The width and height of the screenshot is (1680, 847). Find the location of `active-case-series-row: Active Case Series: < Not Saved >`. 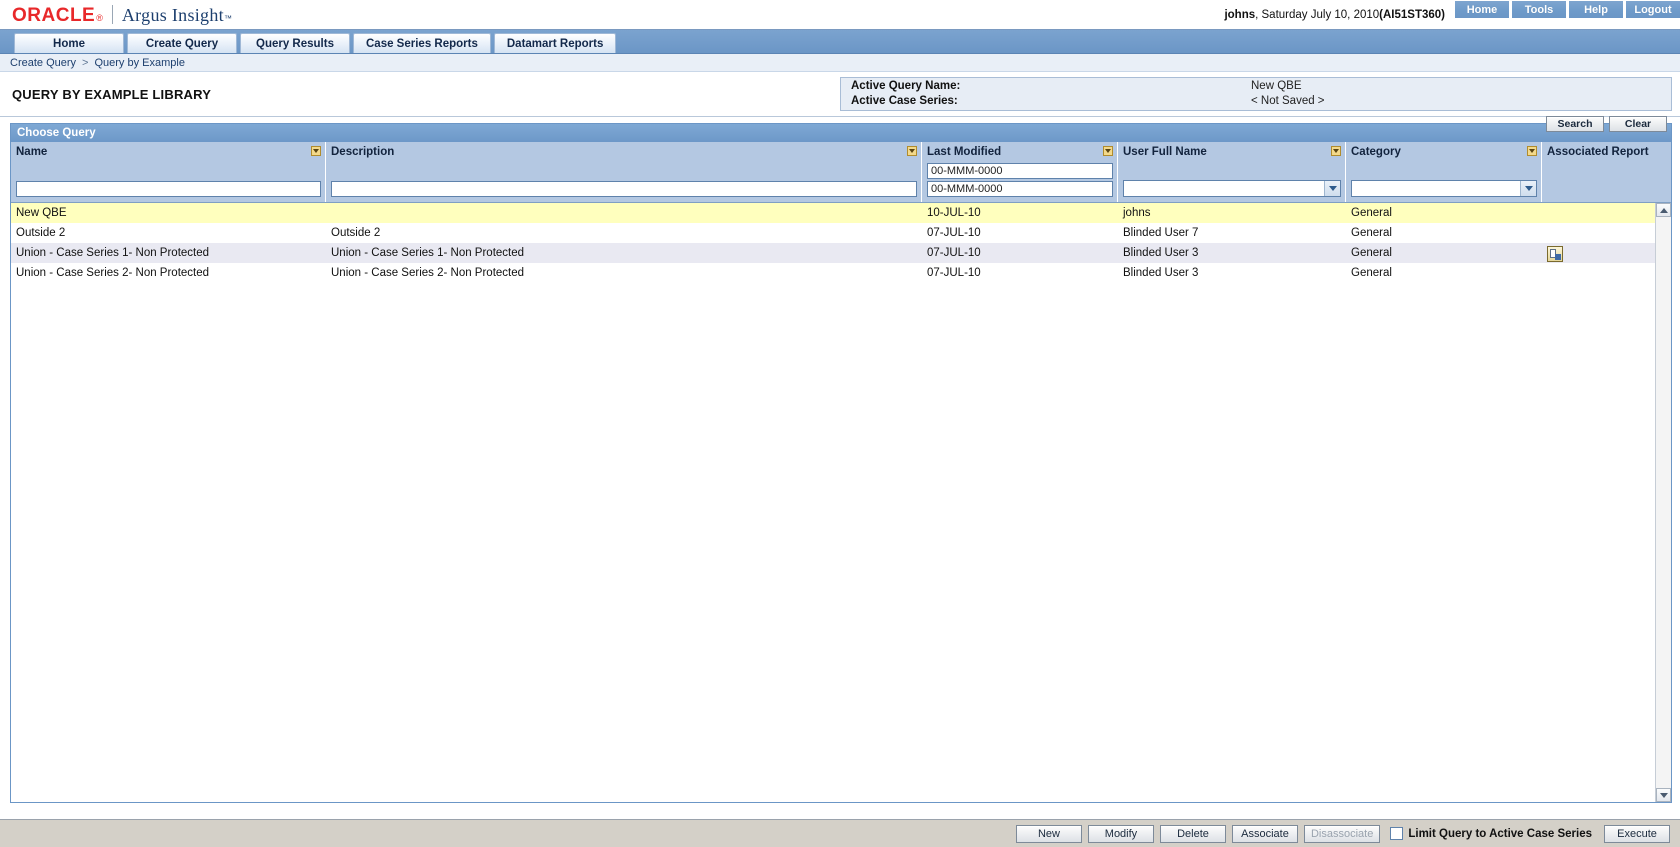

active-case-series-row: Active Case Series: < Not Saved > is located at coordinates (1261, 101).